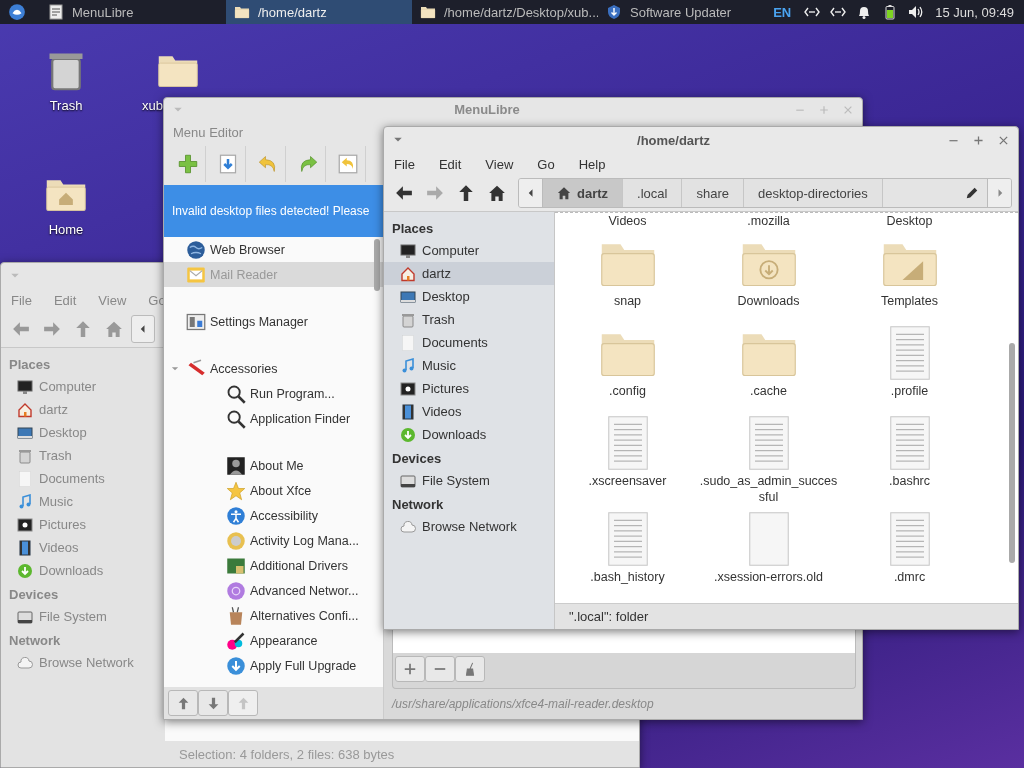 Image resolution: width=1024 pixels, height=768 pixels. Describe the element at coordinates (627, 481) in the screenshot. I see `file-name: .xscreensaver` at that location.